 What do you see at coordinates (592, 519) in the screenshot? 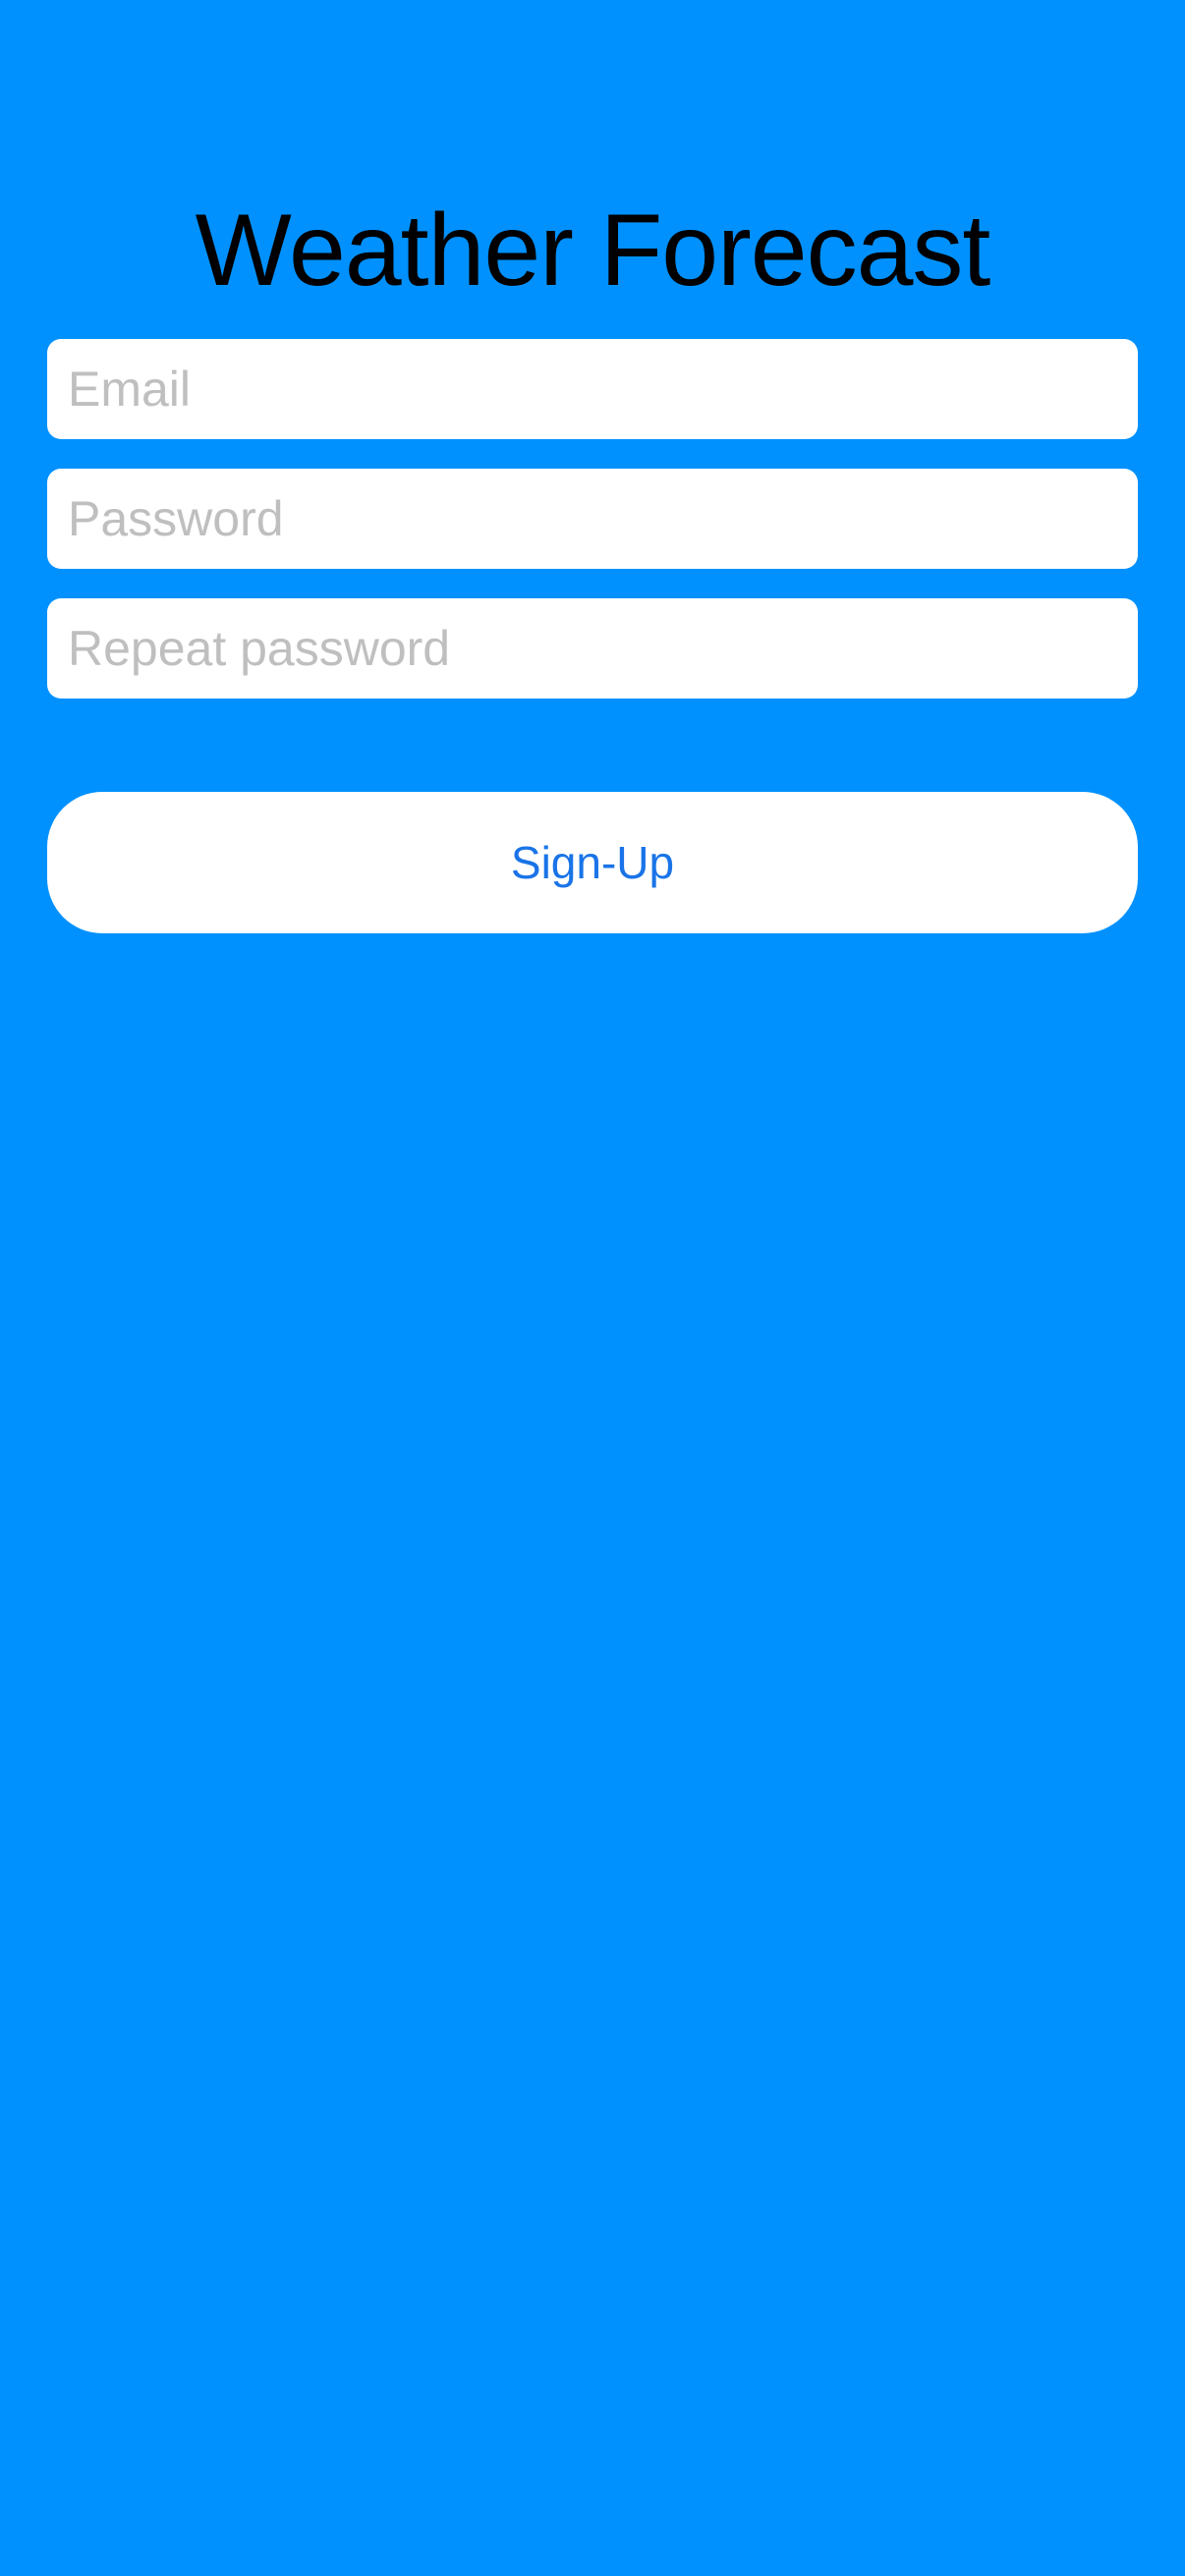
I see `password-field` at bounding box center [592, 519].